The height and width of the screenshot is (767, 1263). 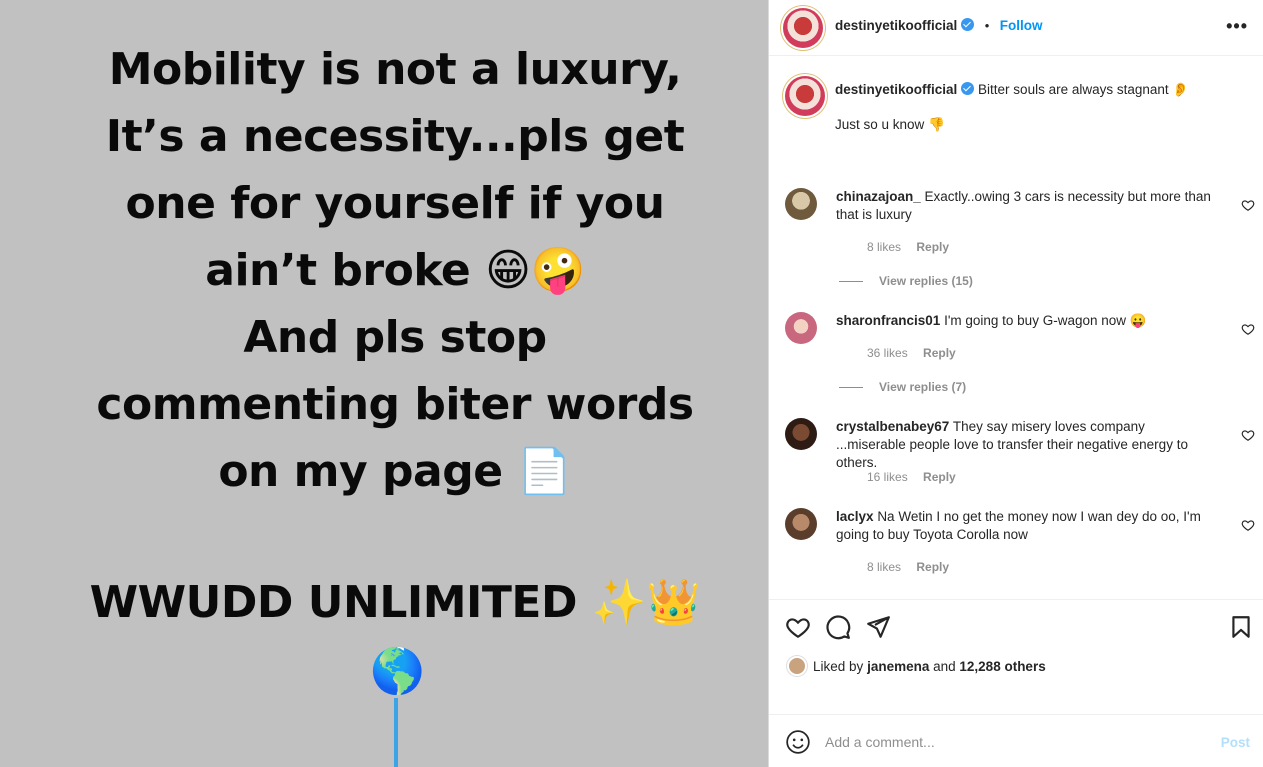 I want to click on image-text-line: It’s a necessity...pls get, so click(x=395, y=136).